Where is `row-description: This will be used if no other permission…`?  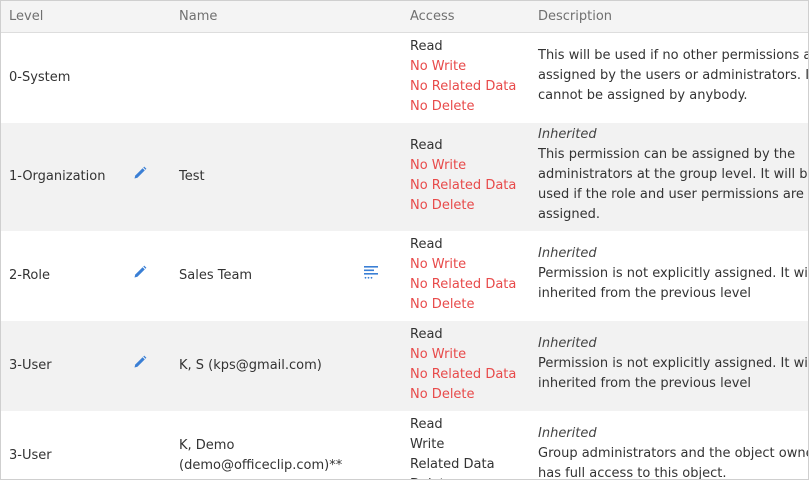
row-description: This will be used if no other permission… is located at coordinates (669, 77).